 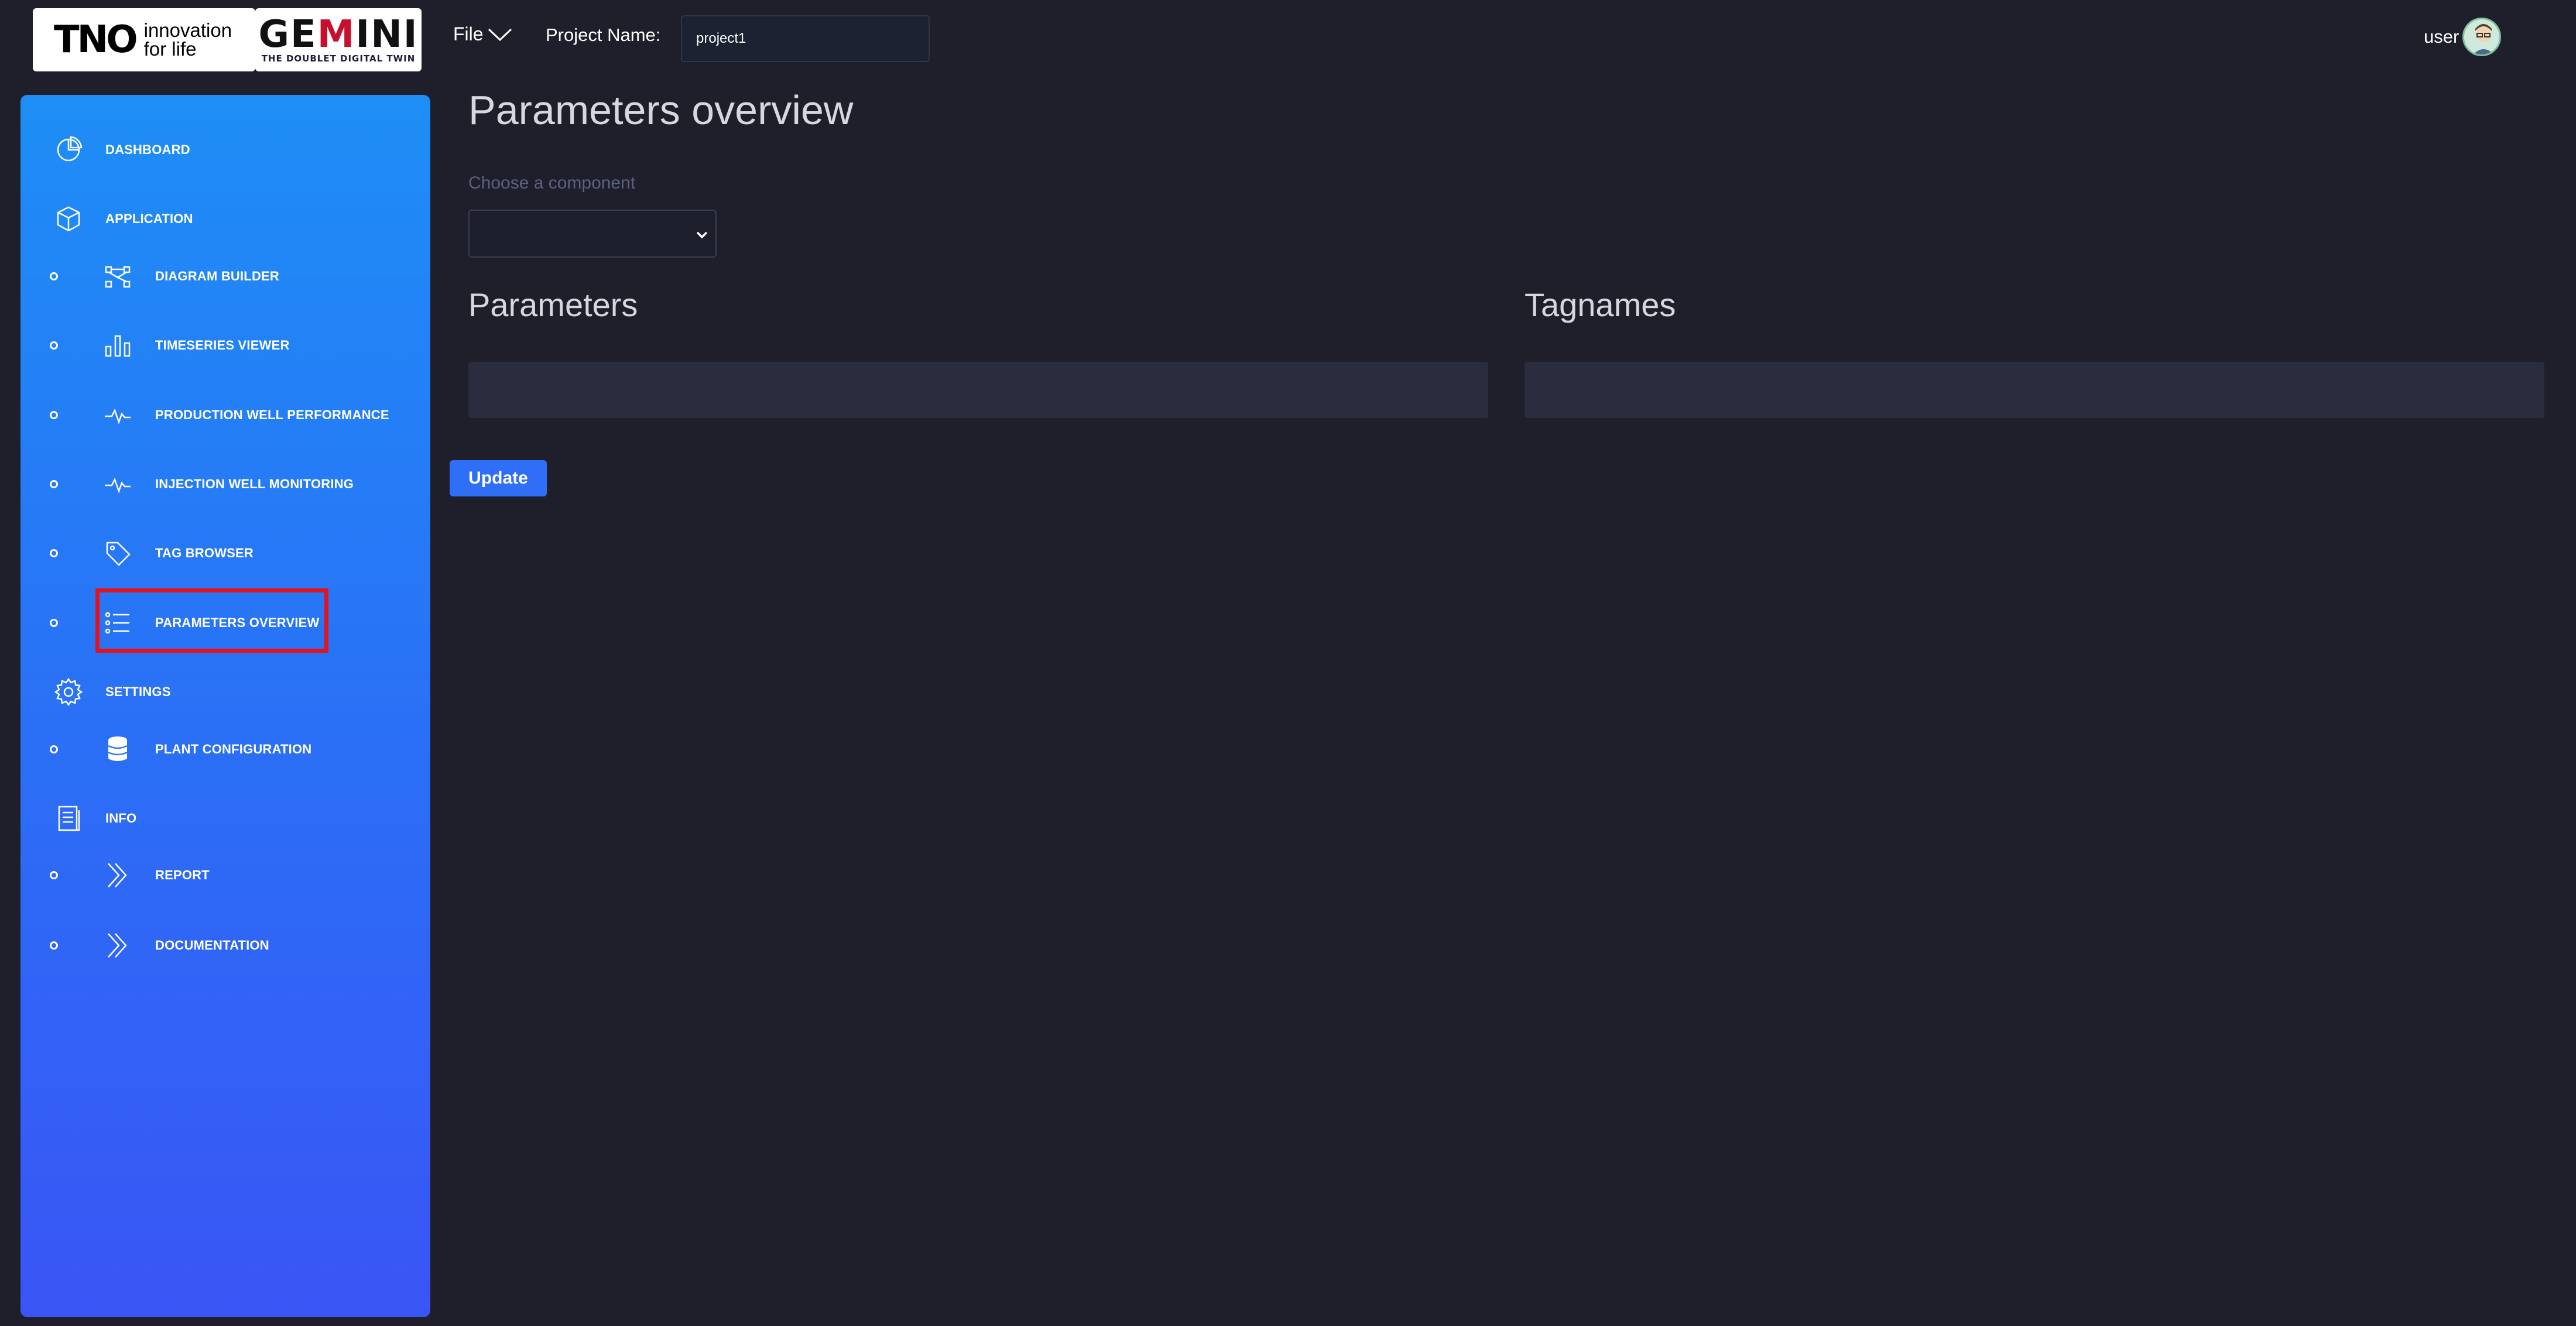 I want to click on gemini-logo: GEMINI THE DOUBLET DIGITAL TWIN, so click(x=338, y=39).